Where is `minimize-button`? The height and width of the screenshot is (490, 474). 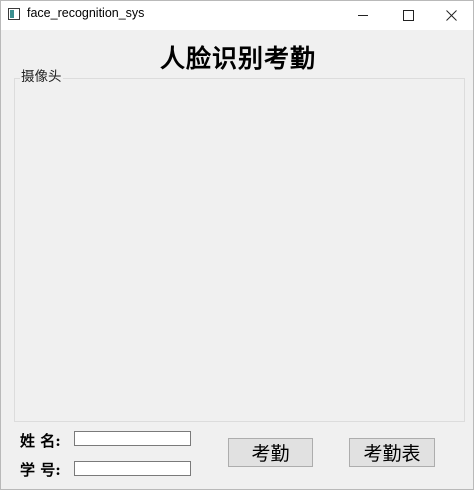 minimize-button is located at coordinates (363, 15).